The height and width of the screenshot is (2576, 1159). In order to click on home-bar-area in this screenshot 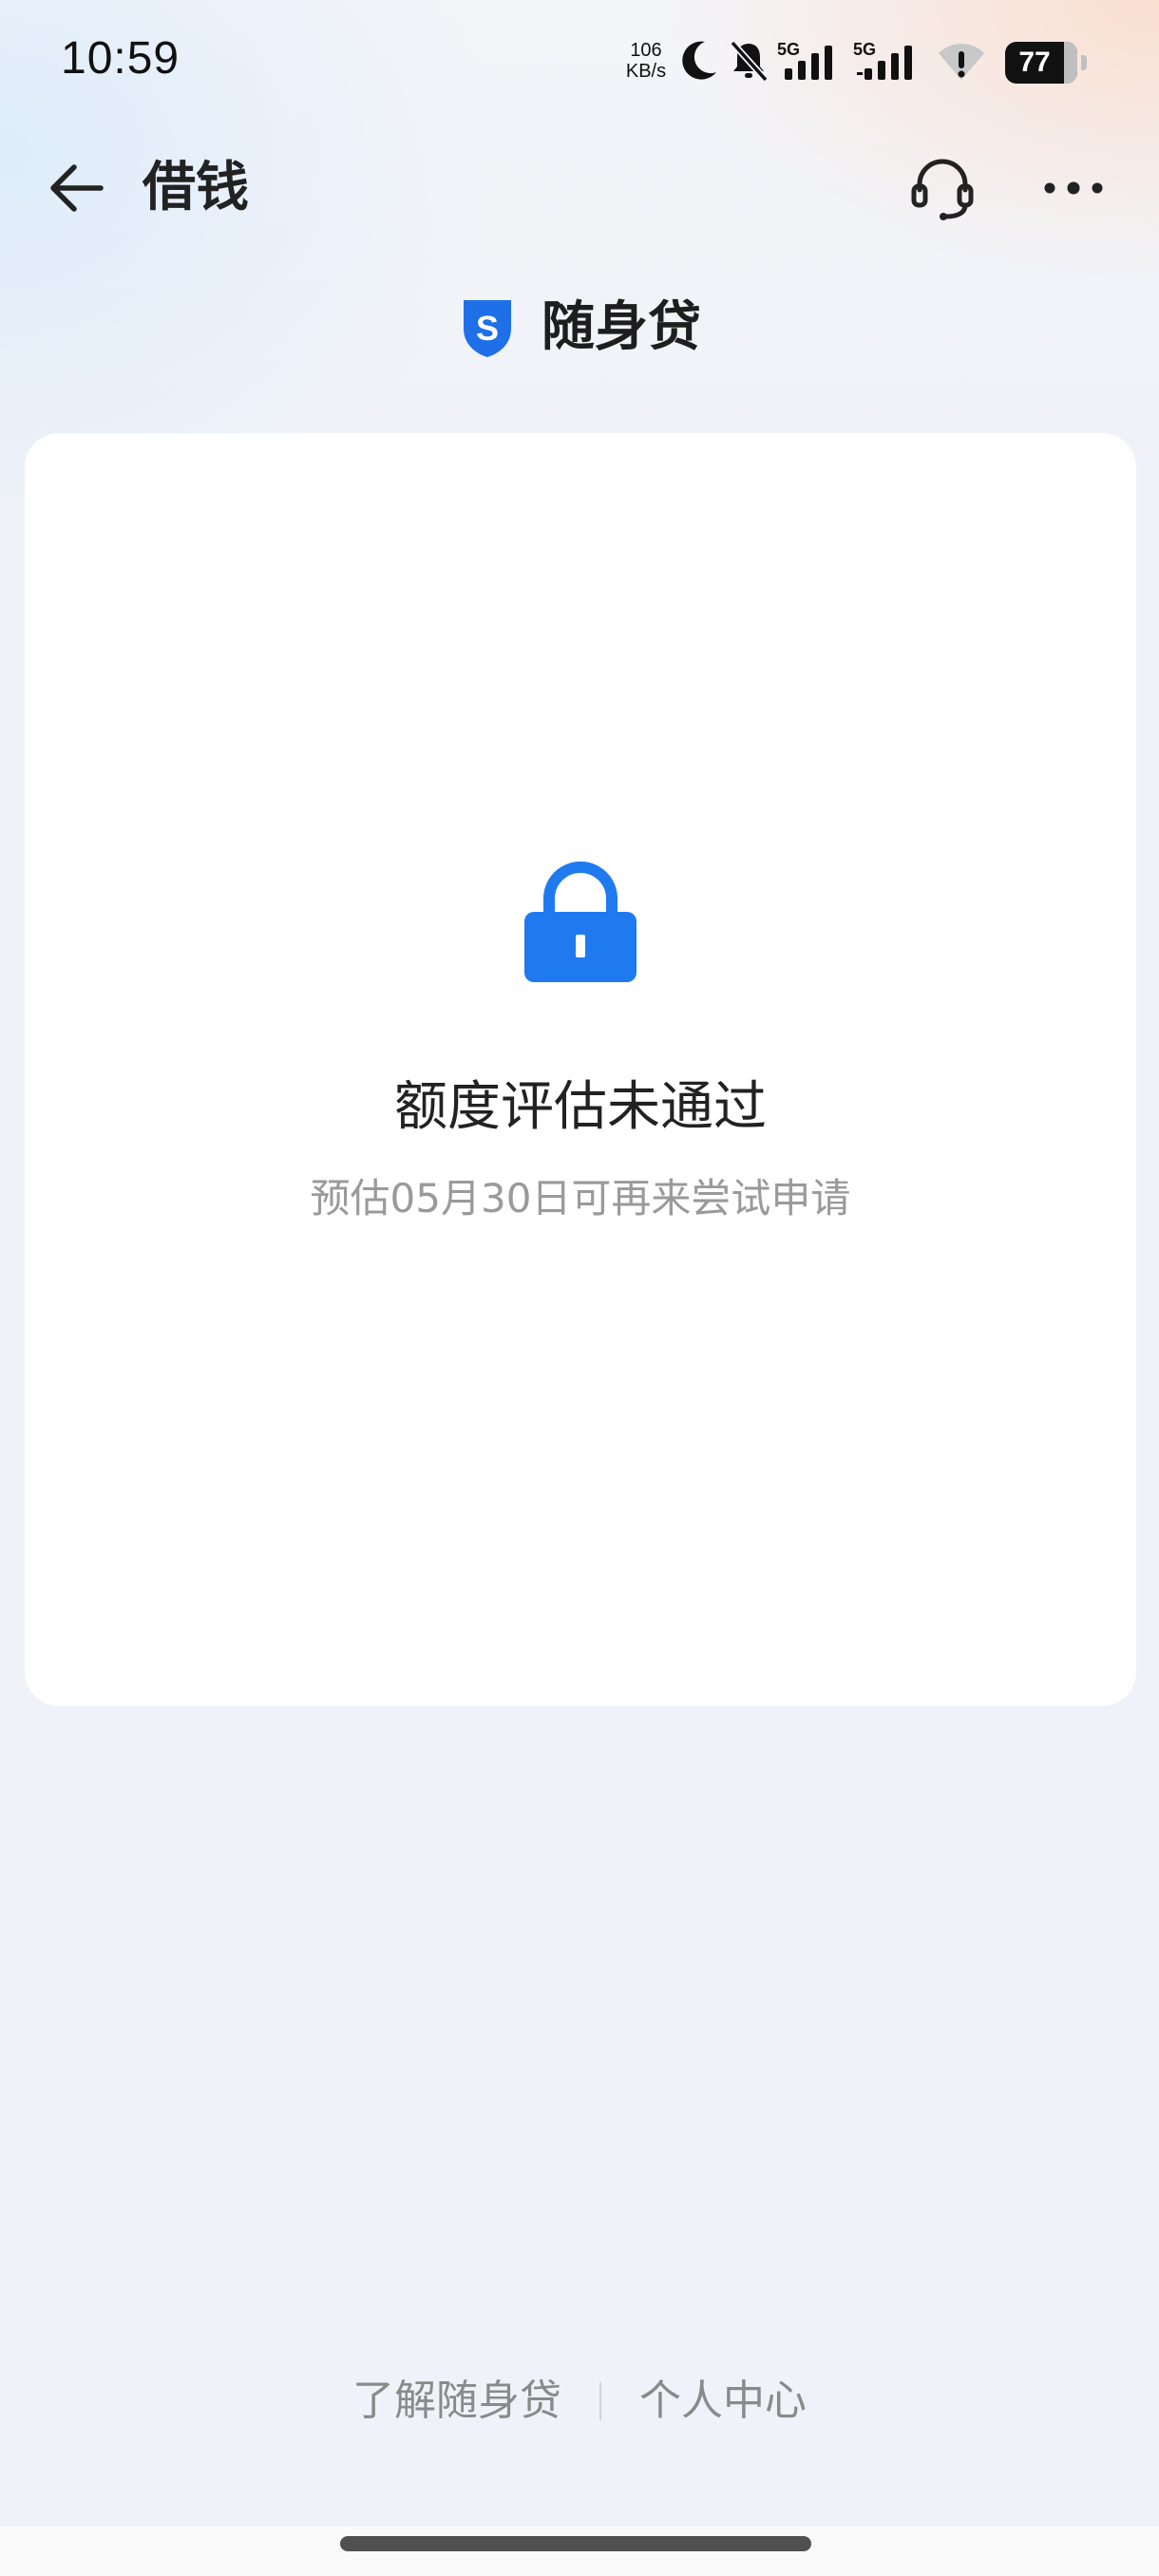, I will do `click(579, 2551)`.